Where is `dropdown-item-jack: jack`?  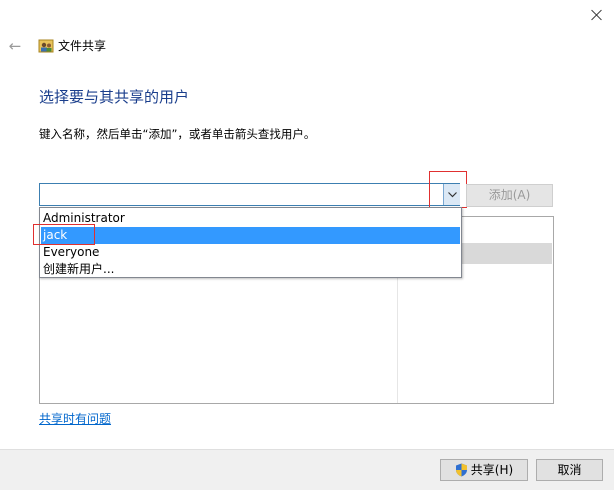
dropdown-item-jack: jack is located at coordinates (250, 235).